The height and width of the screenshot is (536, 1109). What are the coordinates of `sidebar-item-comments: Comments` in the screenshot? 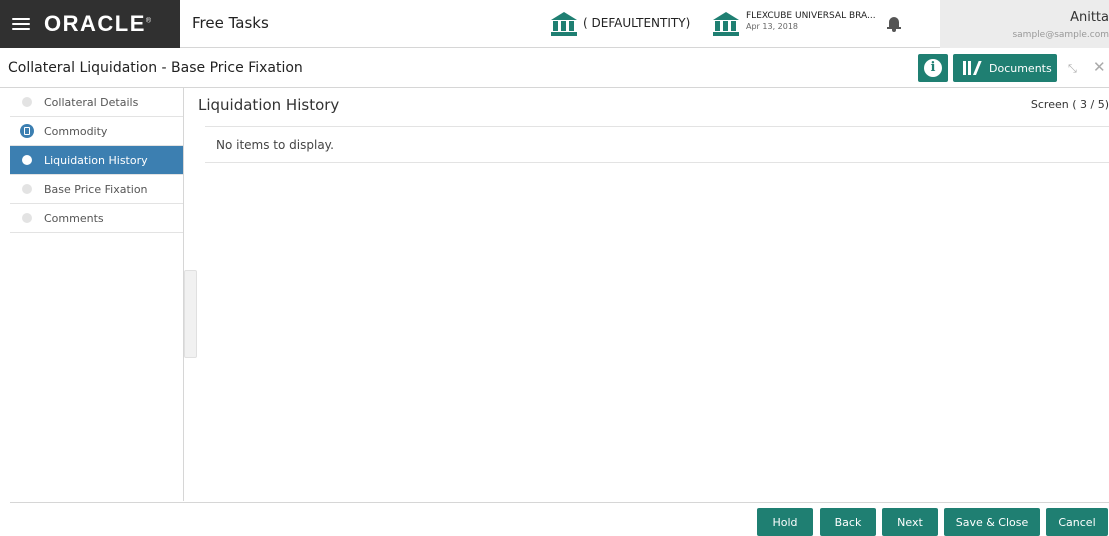 It's located at (96, 218).